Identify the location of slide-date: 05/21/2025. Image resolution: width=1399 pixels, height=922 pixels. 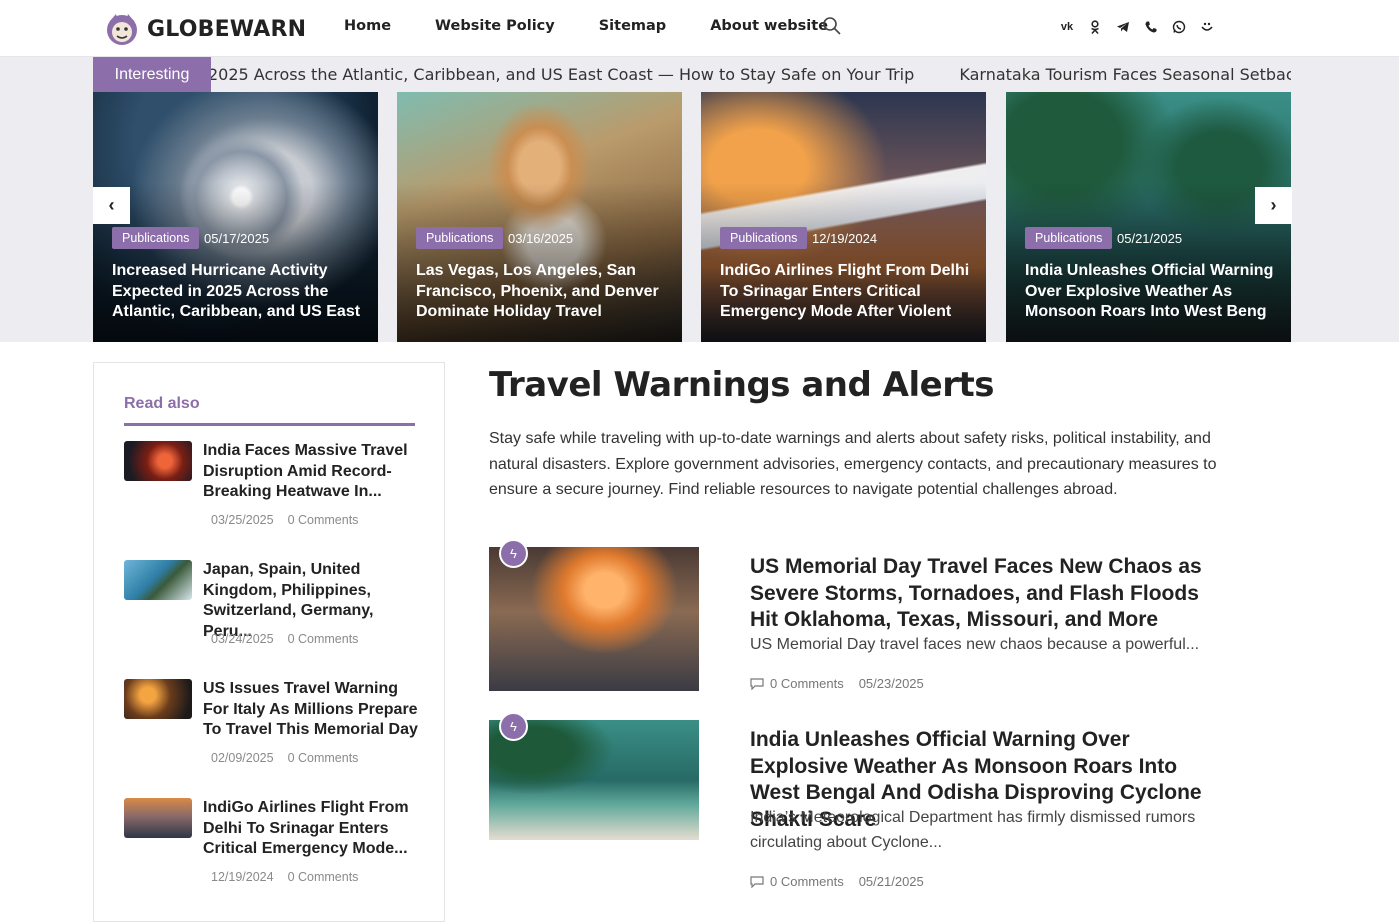
(1150, 238).